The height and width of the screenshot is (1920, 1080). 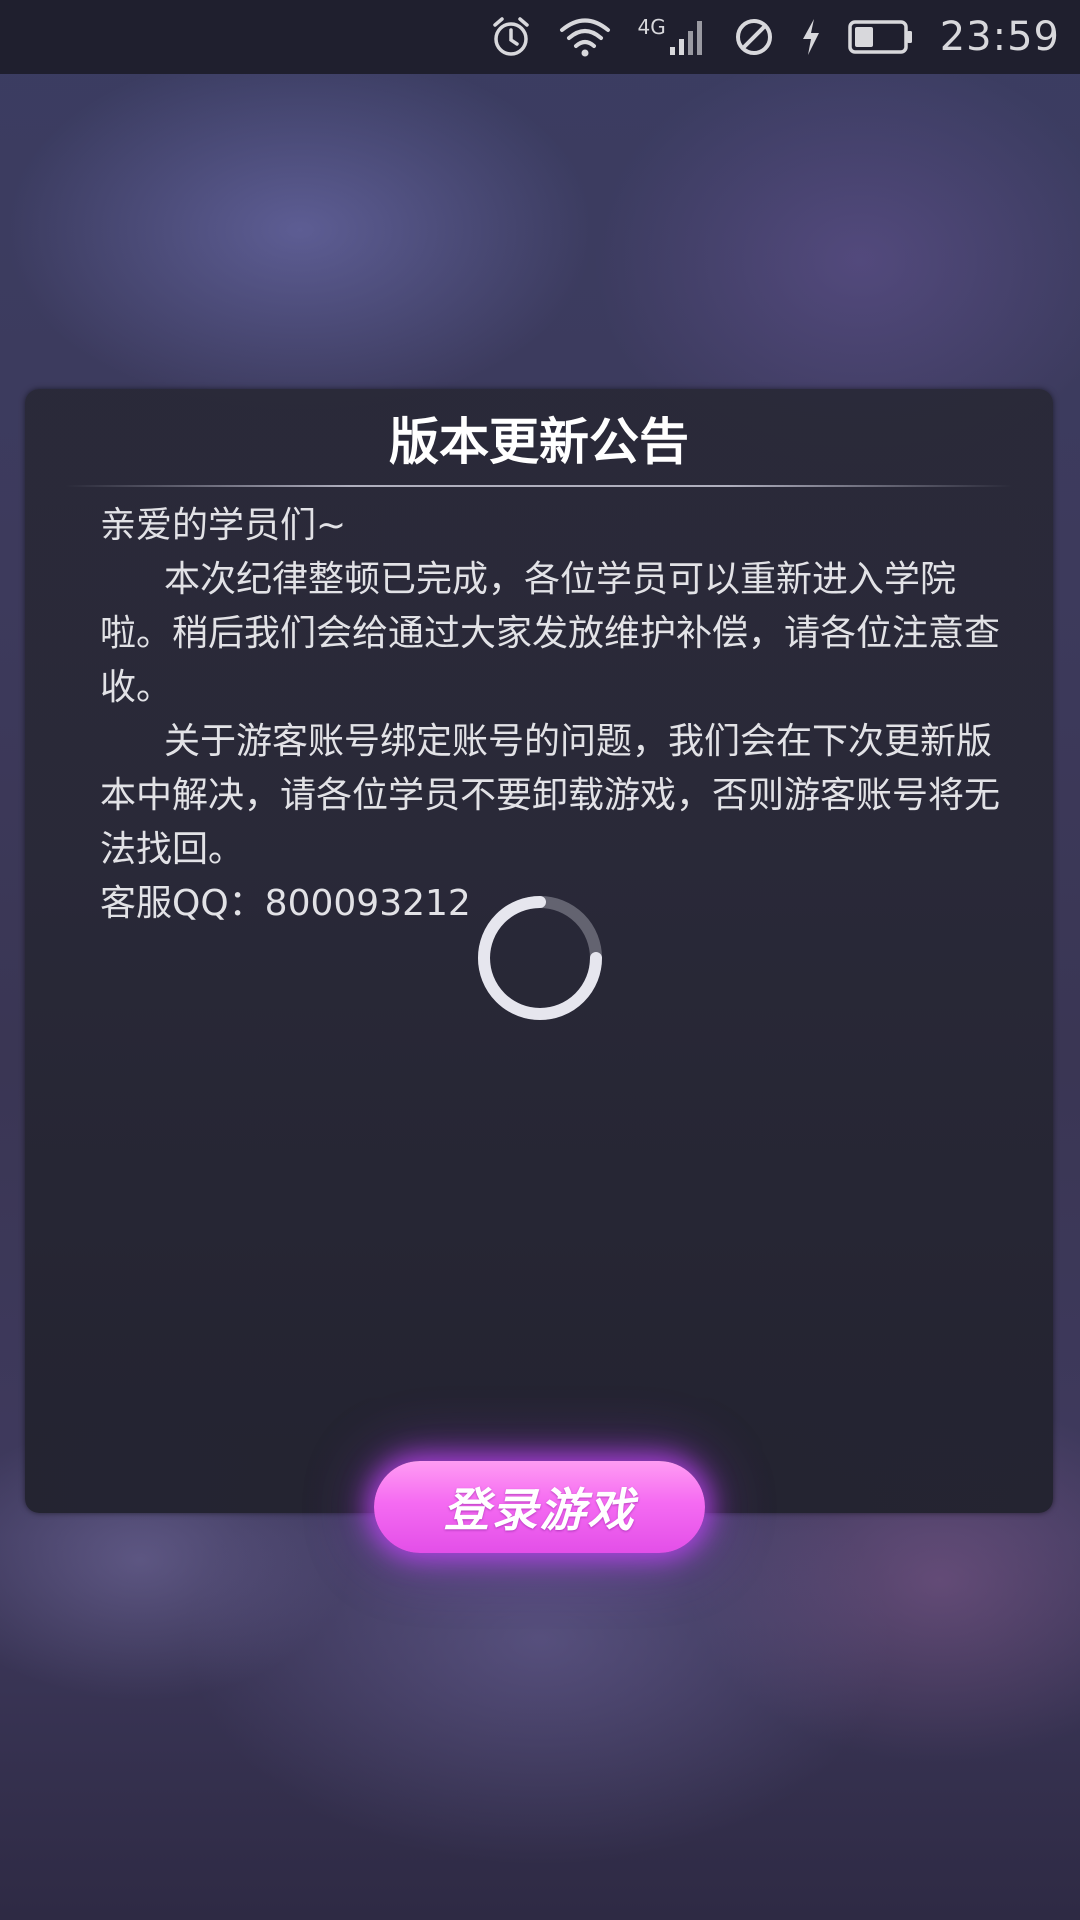 I want to click on loading-spinner-icon, so click(x=540, y=958).